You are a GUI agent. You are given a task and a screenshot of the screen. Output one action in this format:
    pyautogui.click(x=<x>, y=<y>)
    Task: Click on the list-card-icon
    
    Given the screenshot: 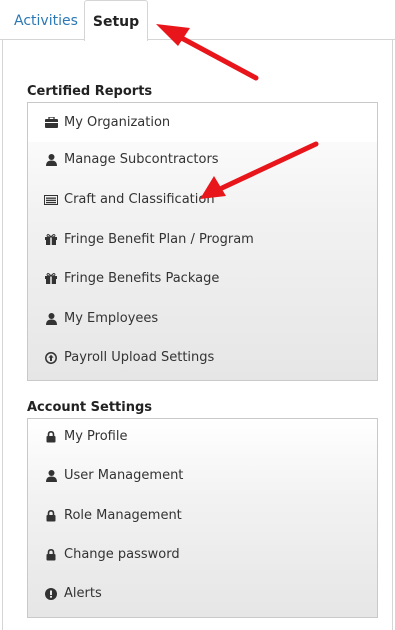 What is the action you would take?
    pyautogui.click(x=51, y=199)
    